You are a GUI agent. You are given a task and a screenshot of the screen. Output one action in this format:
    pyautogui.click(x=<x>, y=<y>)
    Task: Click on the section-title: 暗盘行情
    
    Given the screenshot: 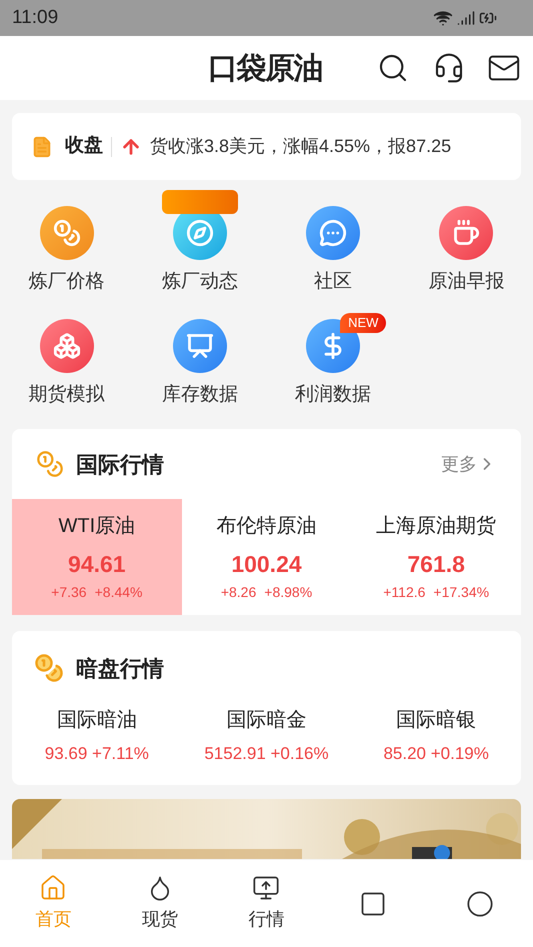 What is the action you would take?
    pyautogui.click(x=120, y=668)
    